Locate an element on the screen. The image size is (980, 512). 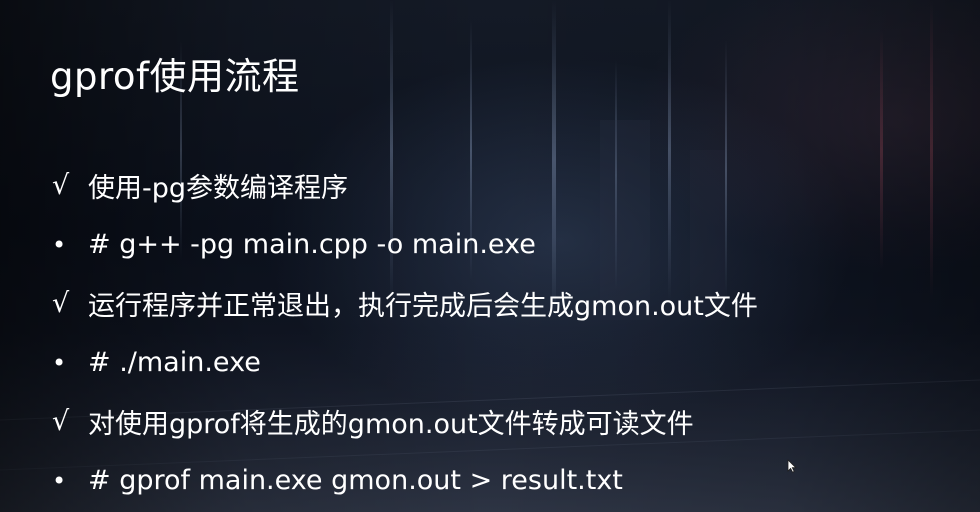
bullet-item: • # g++ -pg main.cpp -o main.exe is located at coordinates (405, 244).